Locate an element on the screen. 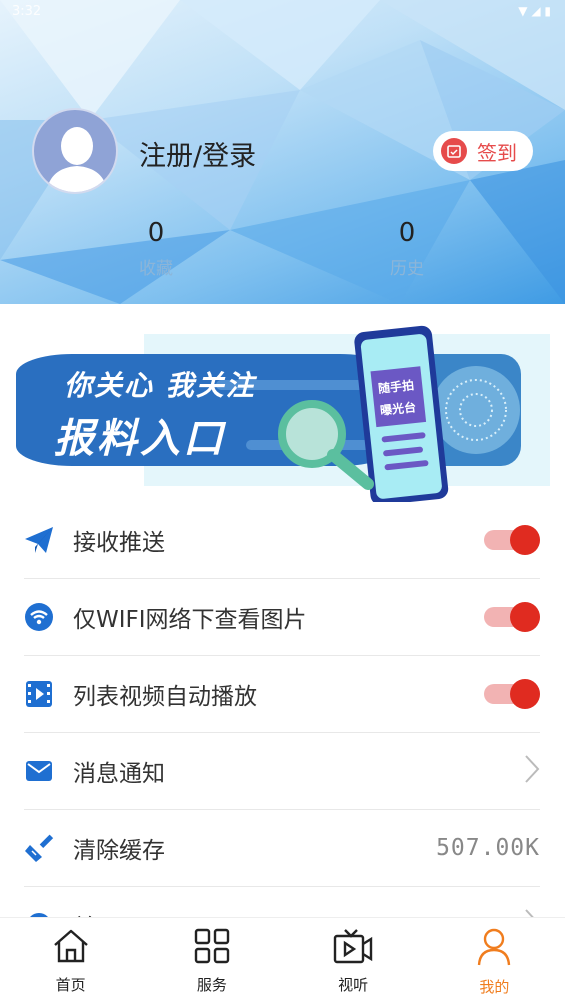 The image size is (565, 1005). signin-button: 签到 is located at coordinates (483, 151).